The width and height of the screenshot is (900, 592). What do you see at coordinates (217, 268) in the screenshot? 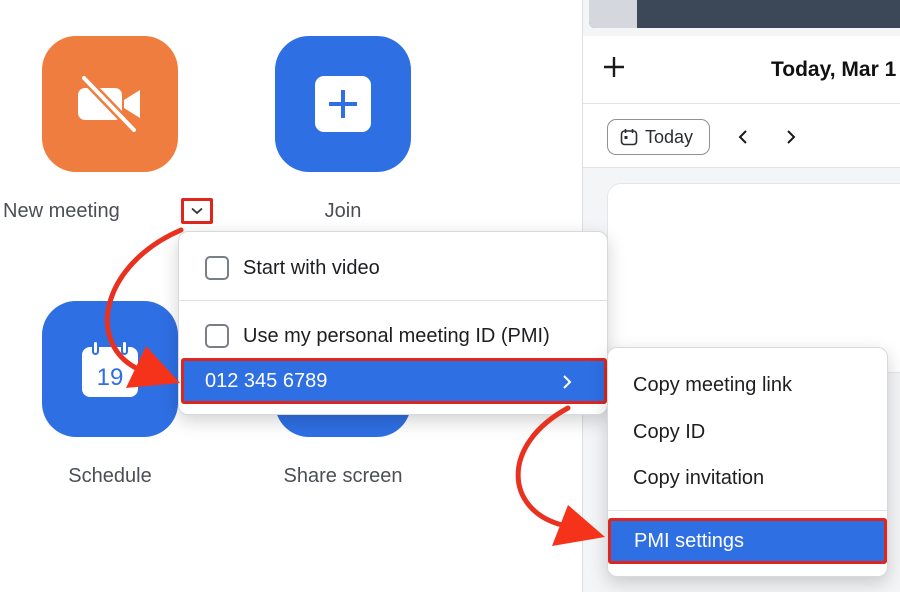
I see `start-with-video-checkbox` at bounding box center [217, 268].